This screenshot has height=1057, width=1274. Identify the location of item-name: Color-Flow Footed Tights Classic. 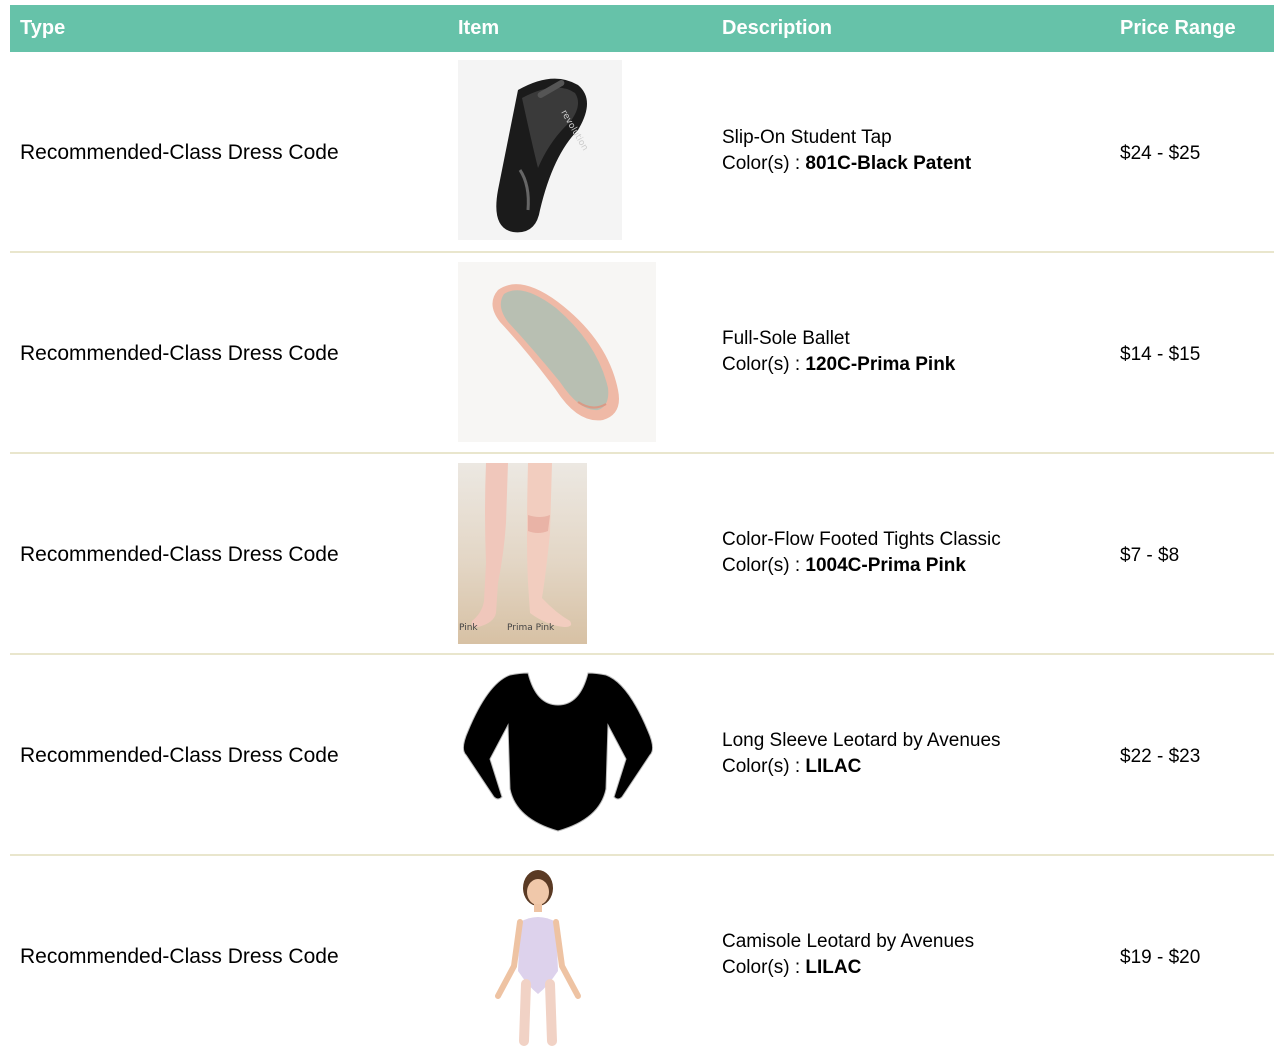
(861, 539).